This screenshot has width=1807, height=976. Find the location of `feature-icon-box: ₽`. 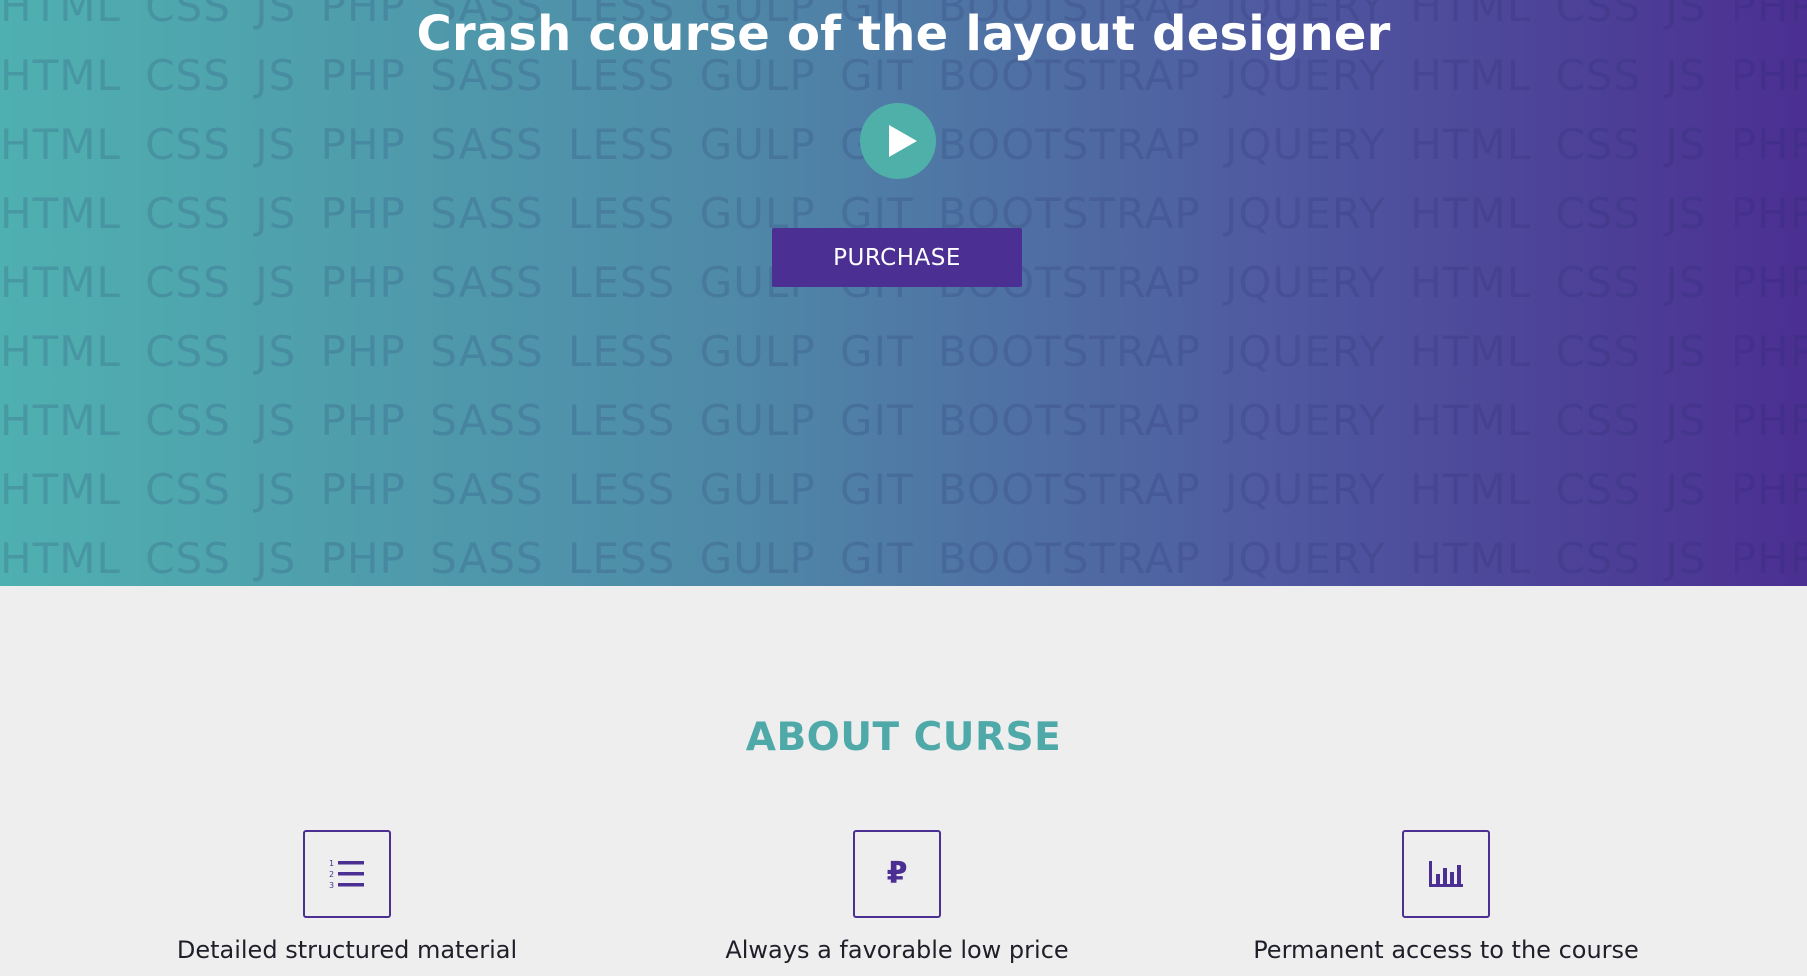

feature-icon-box: ₽ is located at coordinates (897, 874).